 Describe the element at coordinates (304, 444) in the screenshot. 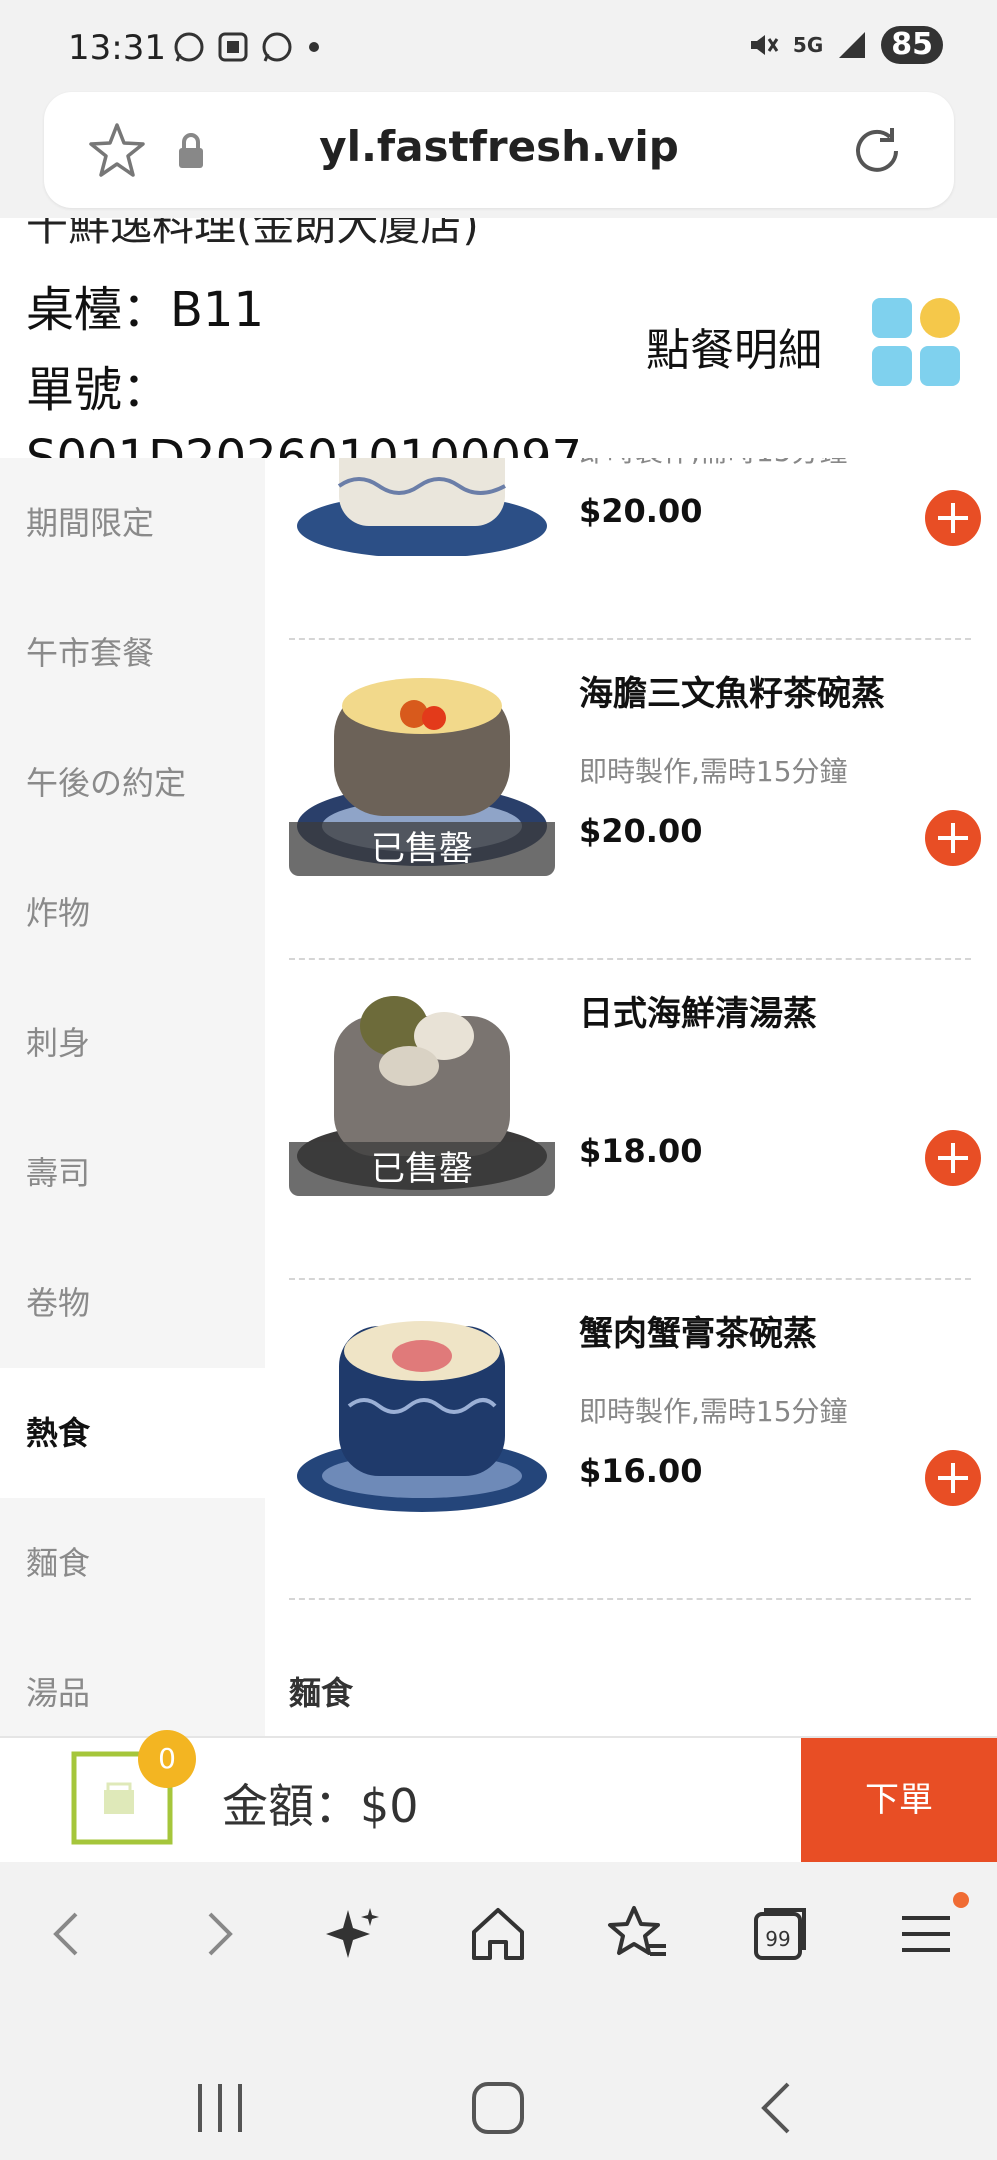

I see `order-number: S001D2026010100097` at that location.